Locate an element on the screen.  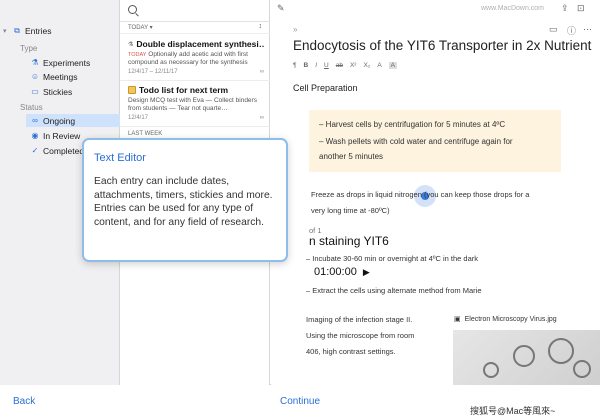
watermark: www.MacDown.com is located at coordinates (513, 8).